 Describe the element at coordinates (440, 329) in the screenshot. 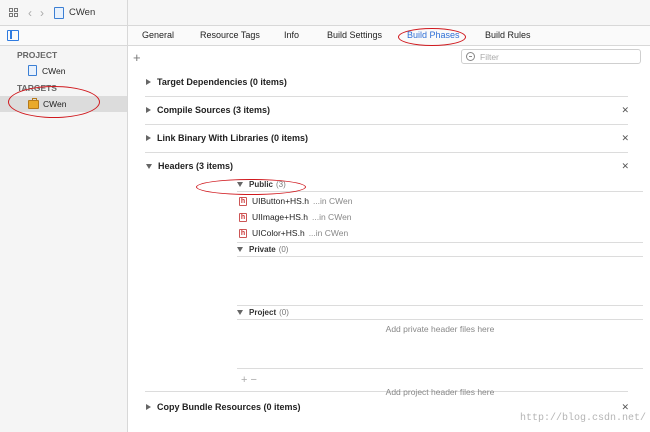

I see `private-placeholder: Add private header files here` at that location.